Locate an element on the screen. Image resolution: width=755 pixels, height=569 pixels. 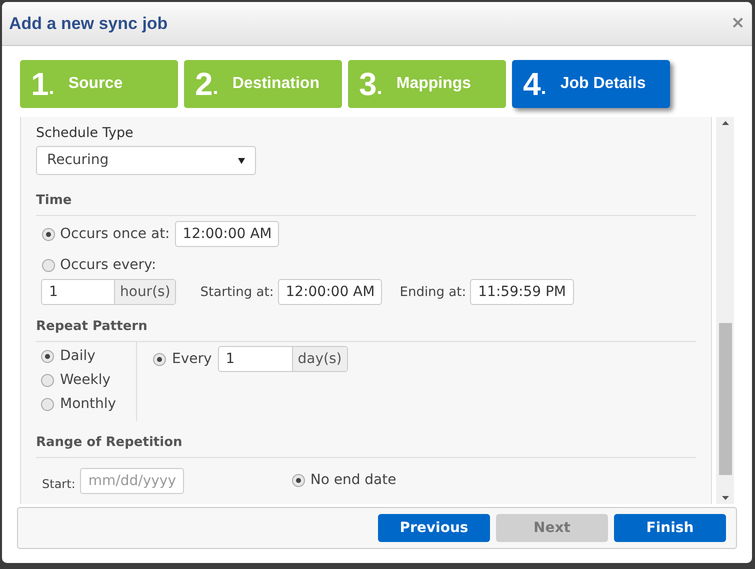
date-input-field: mm/dd/yyyy is located at coordinates (132, 481).